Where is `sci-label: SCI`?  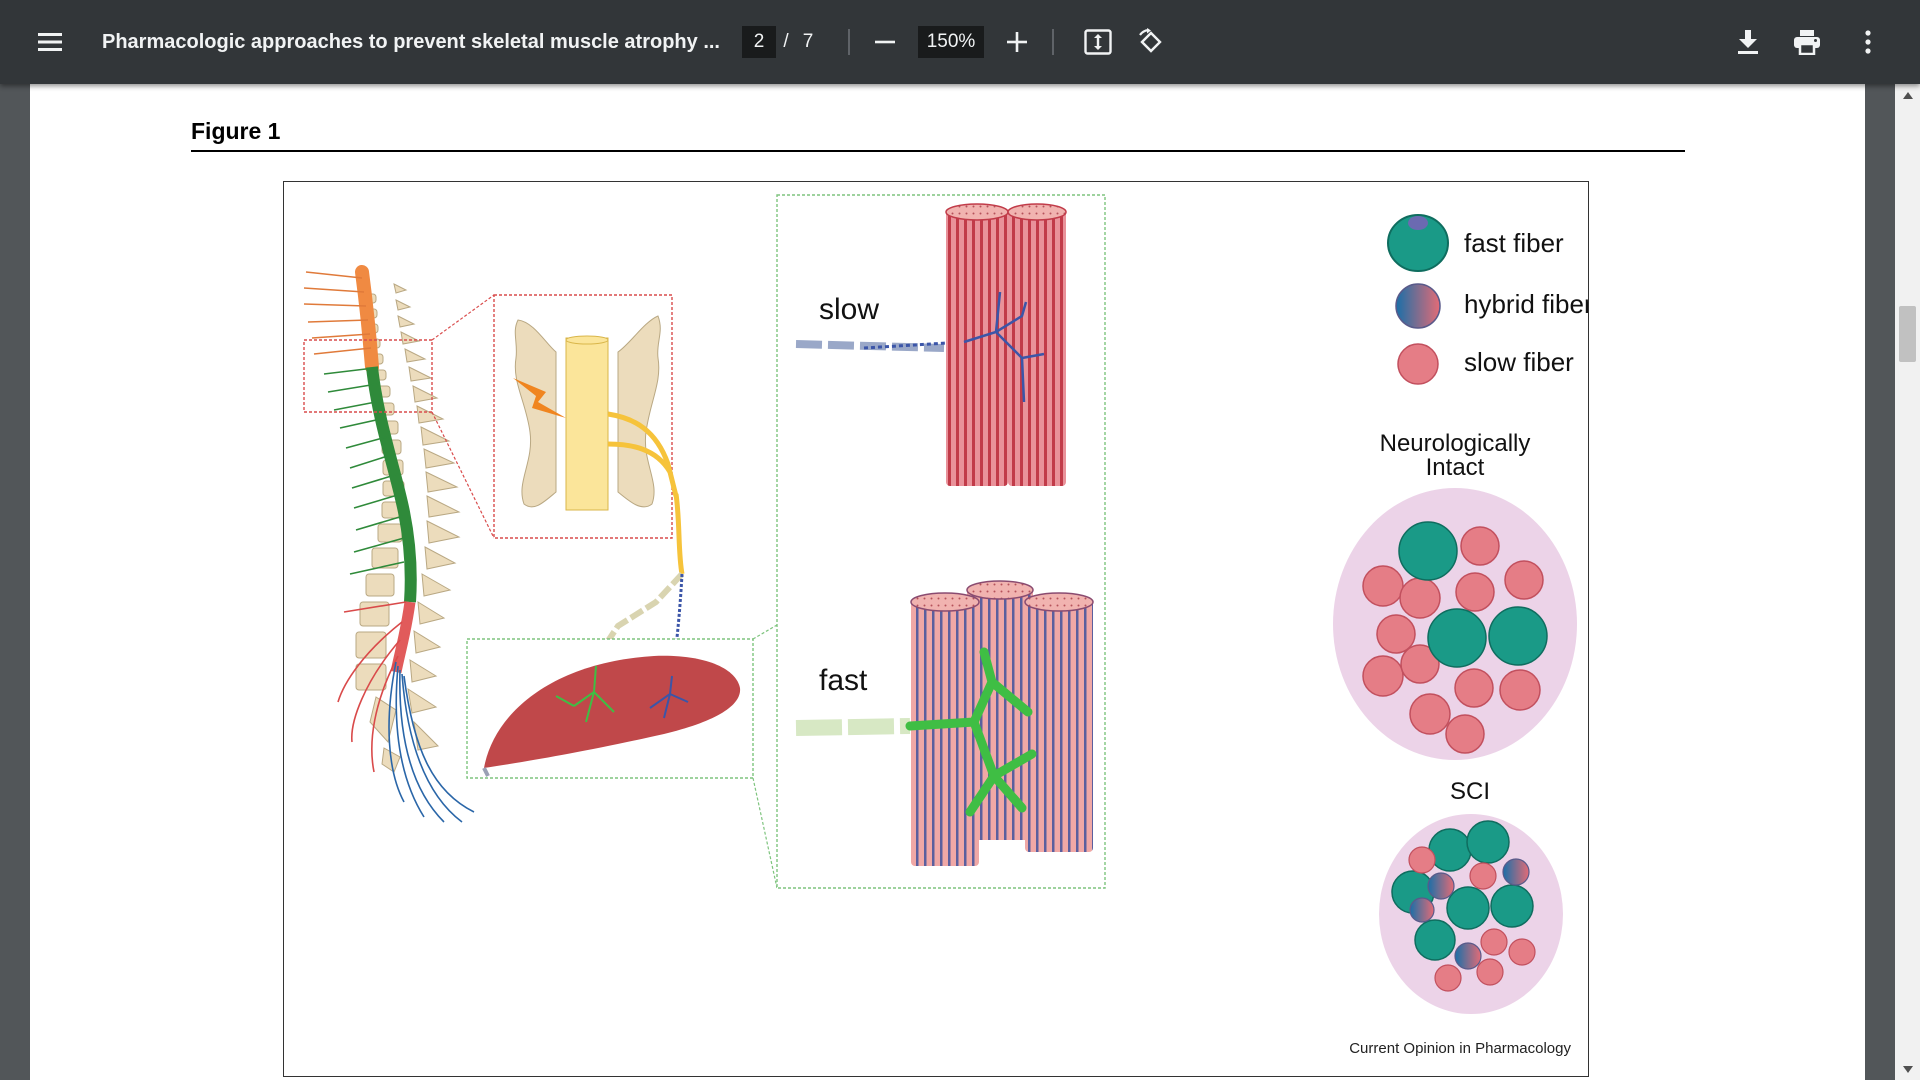 sci-label: SCI is located at coordinates (1470, 791).